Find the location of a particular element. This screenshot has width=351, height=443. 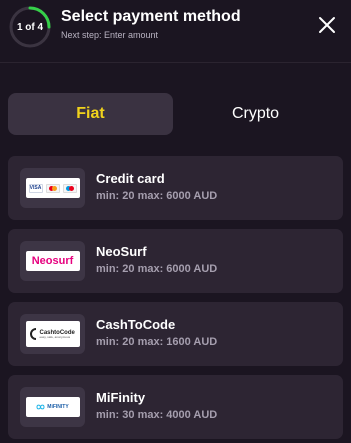

neosurf-logo-icon: Neosurf is located at coordinates (52, 261).